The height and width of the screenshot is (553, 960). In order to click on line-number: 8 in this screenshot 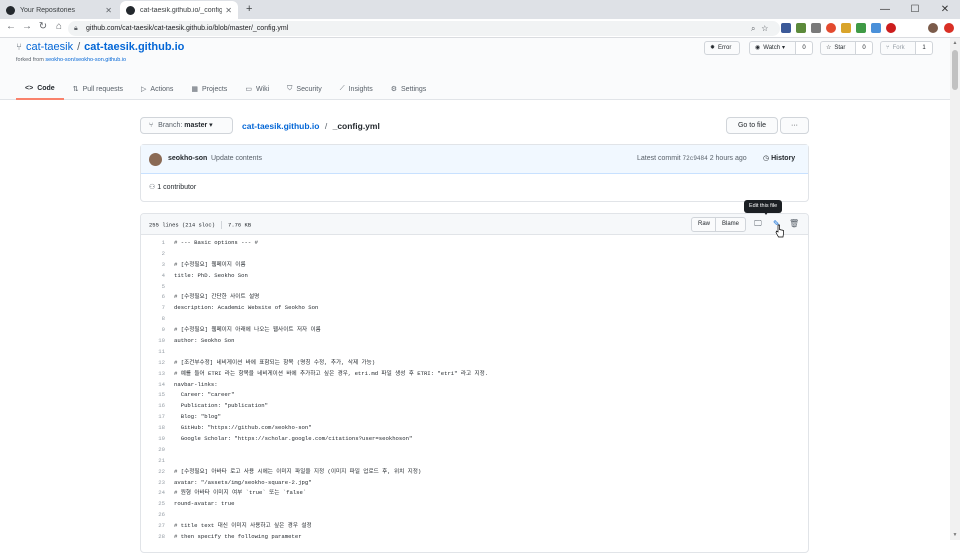, I will do `click(153, 319)`.